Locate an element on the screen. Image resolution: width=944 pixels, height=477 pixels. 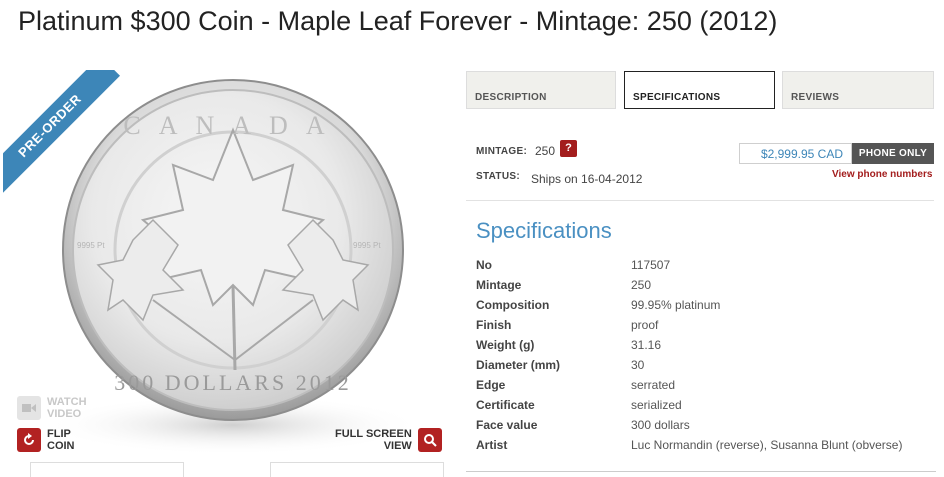
spec-value: 300 dollars is located at coordinates (660, 425).